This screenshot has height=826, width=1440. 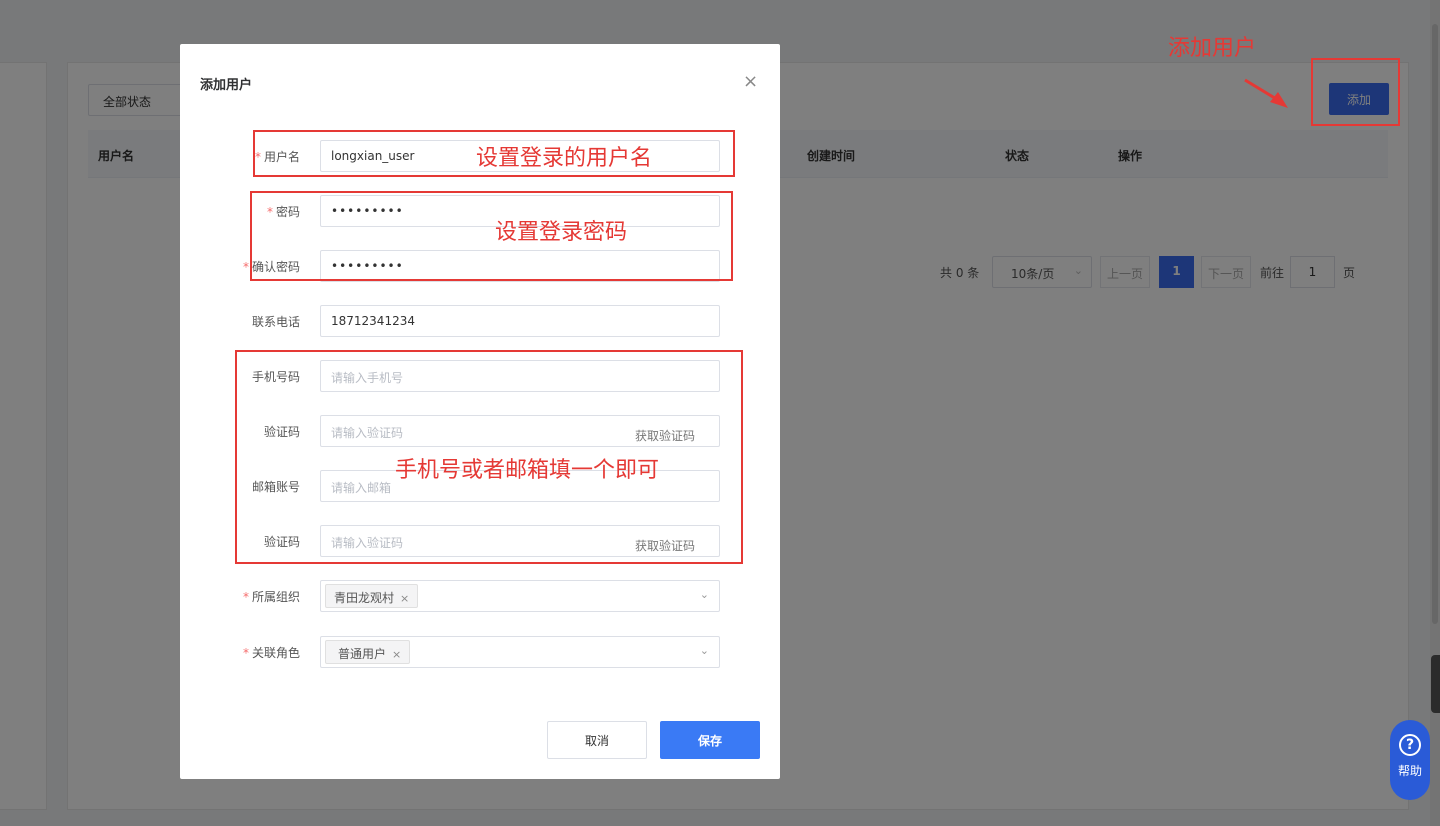 What do you see at coordinates (597, 740) in the screenshot?
I see `cancel-button: 取消` at bounding box center [597, 740].